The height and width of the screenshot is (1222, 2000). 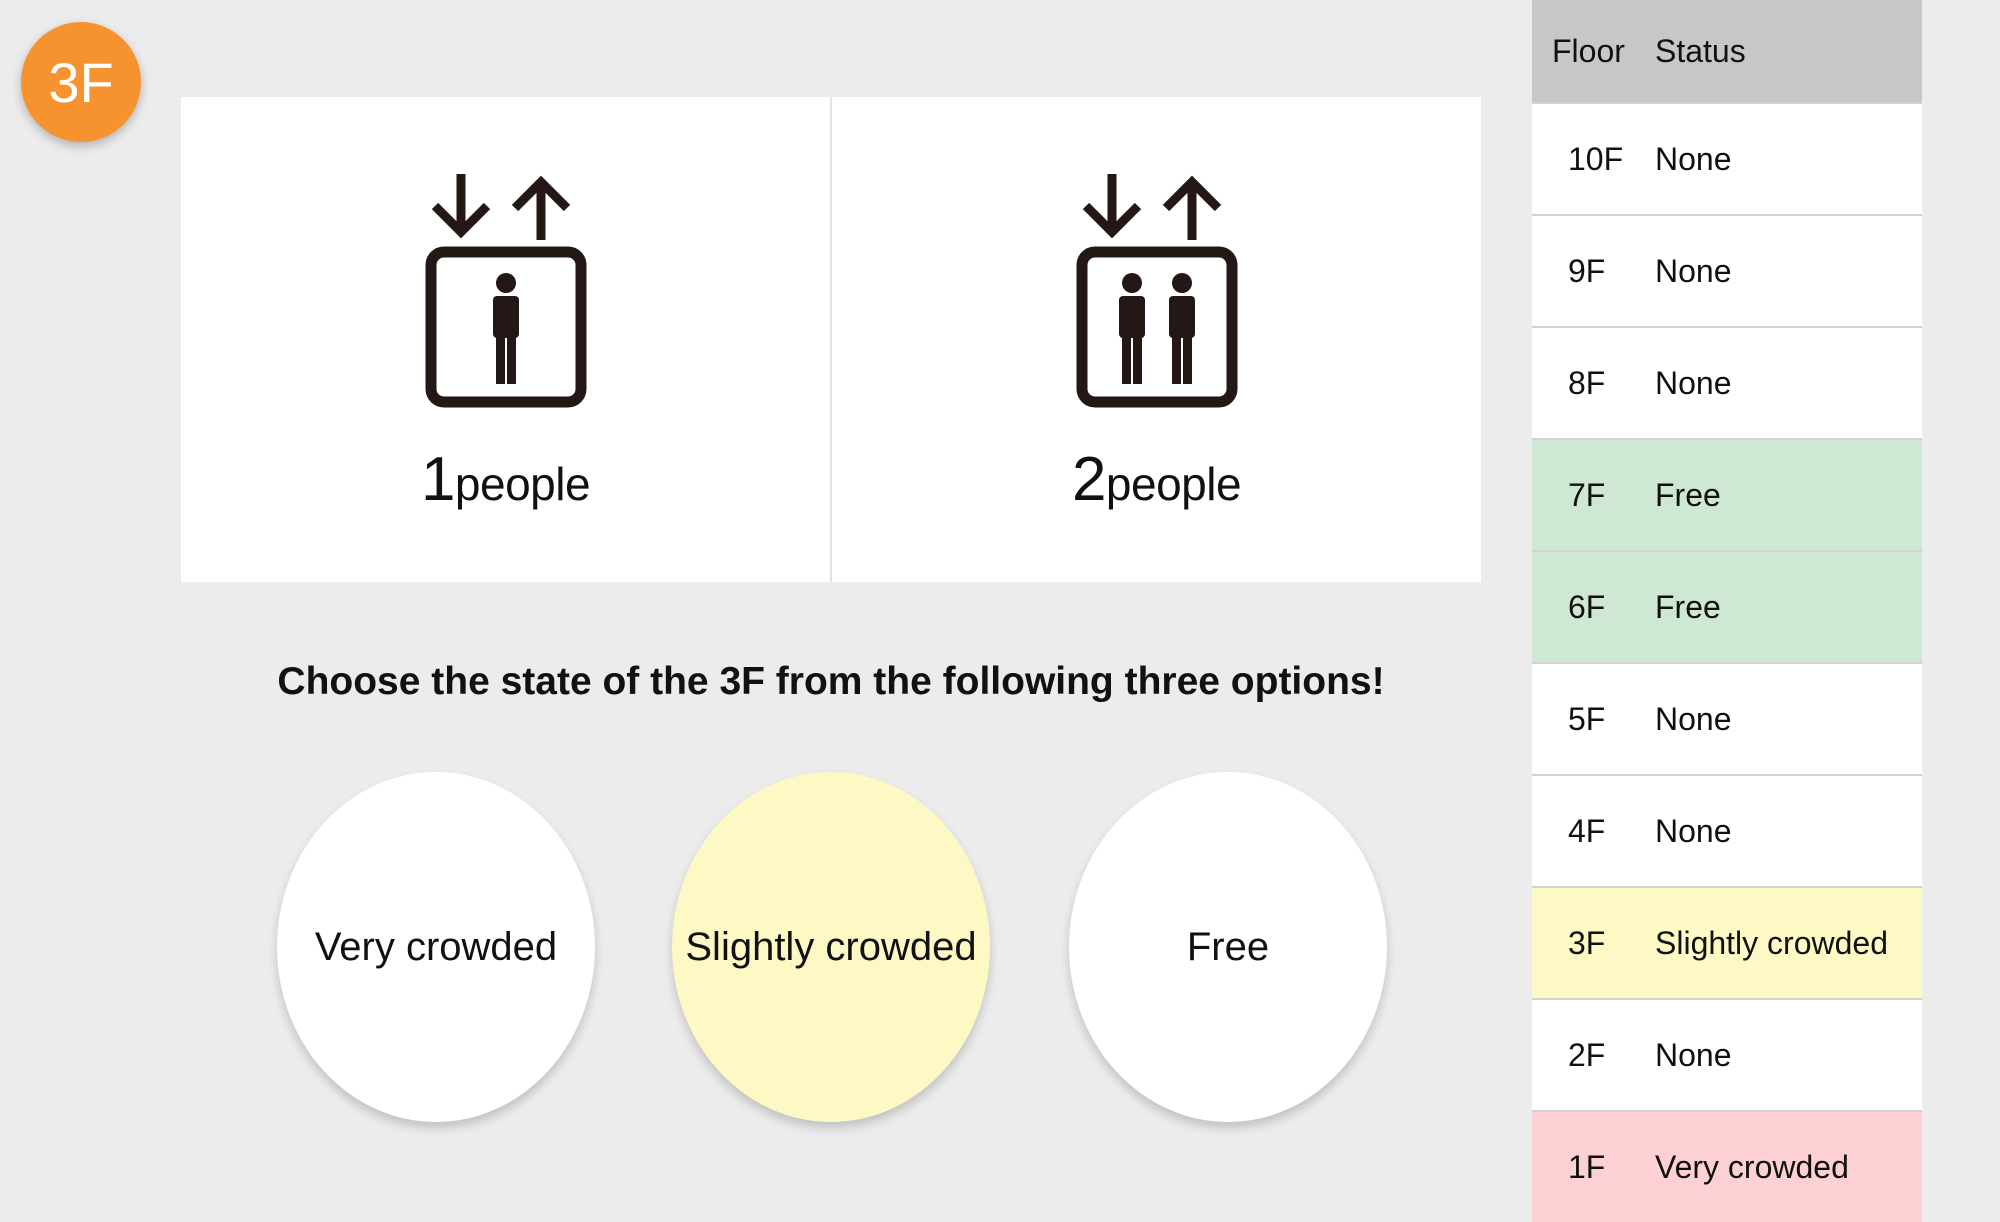 I want to click on people-count-number: 2, so click(x=1088, y=479).